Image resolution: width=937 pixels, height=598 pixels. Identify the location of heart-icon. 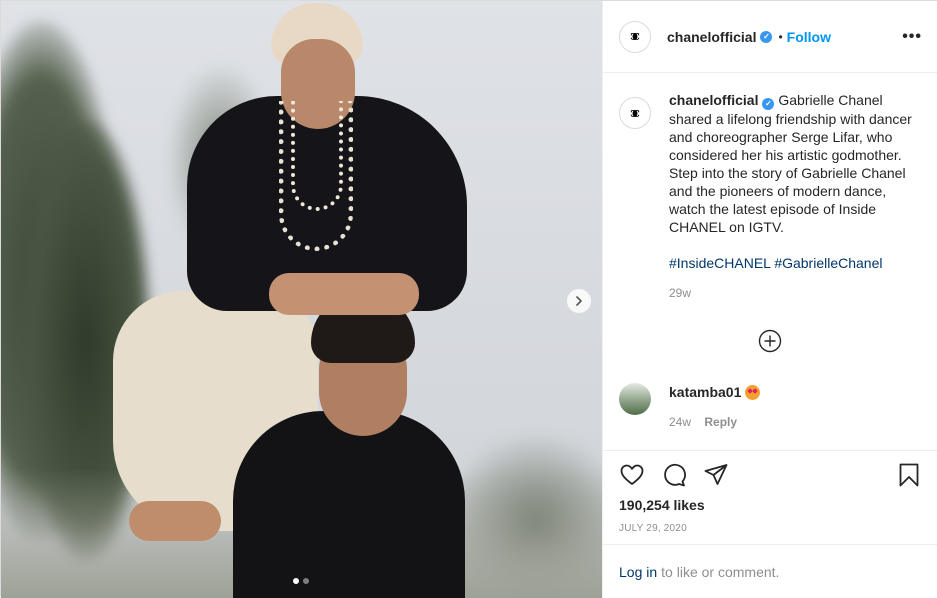
(632, 475).